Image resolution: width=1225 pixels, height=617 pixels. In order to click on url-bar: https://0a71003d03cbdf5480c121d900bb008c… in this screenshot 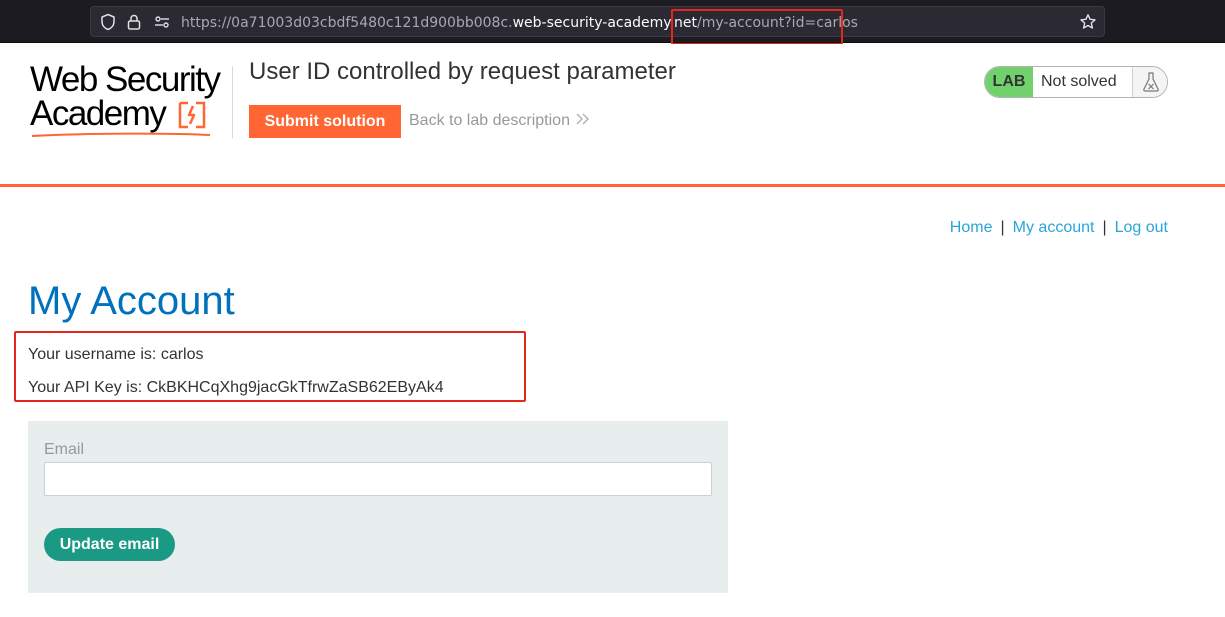, I will do `click(597, 21)`.